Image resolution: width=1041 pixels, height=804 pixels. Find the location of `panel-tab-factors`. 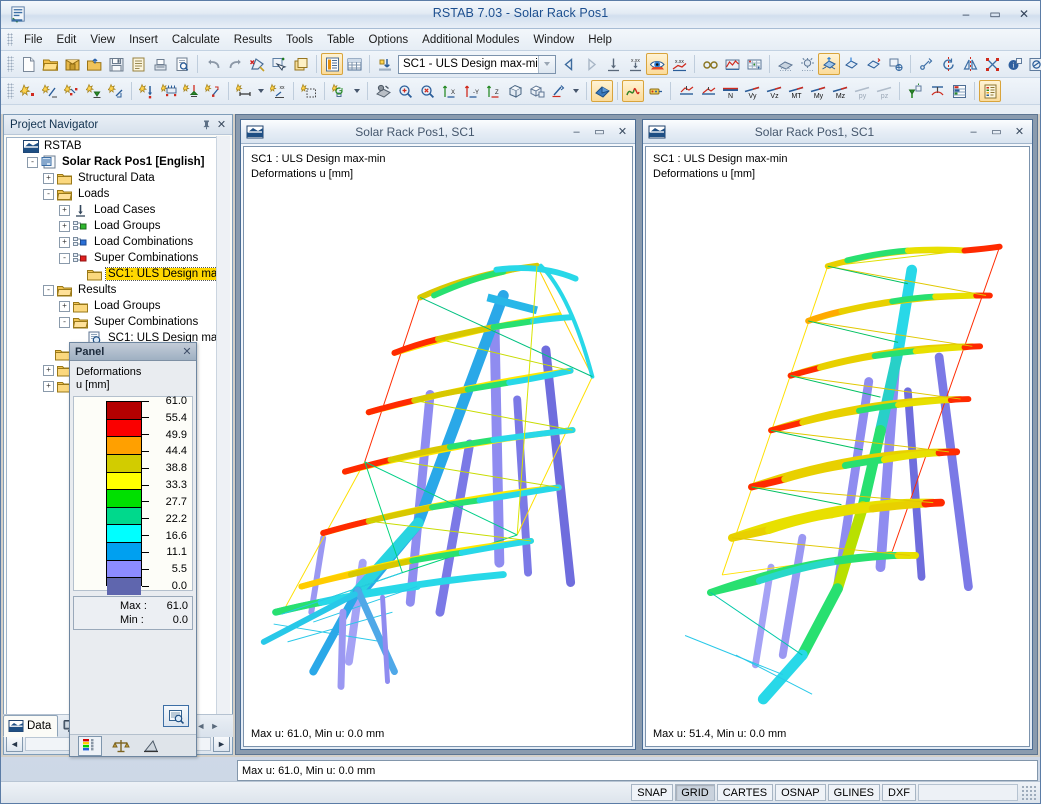

panel-tab-factors is located at coordinates (121, 746).